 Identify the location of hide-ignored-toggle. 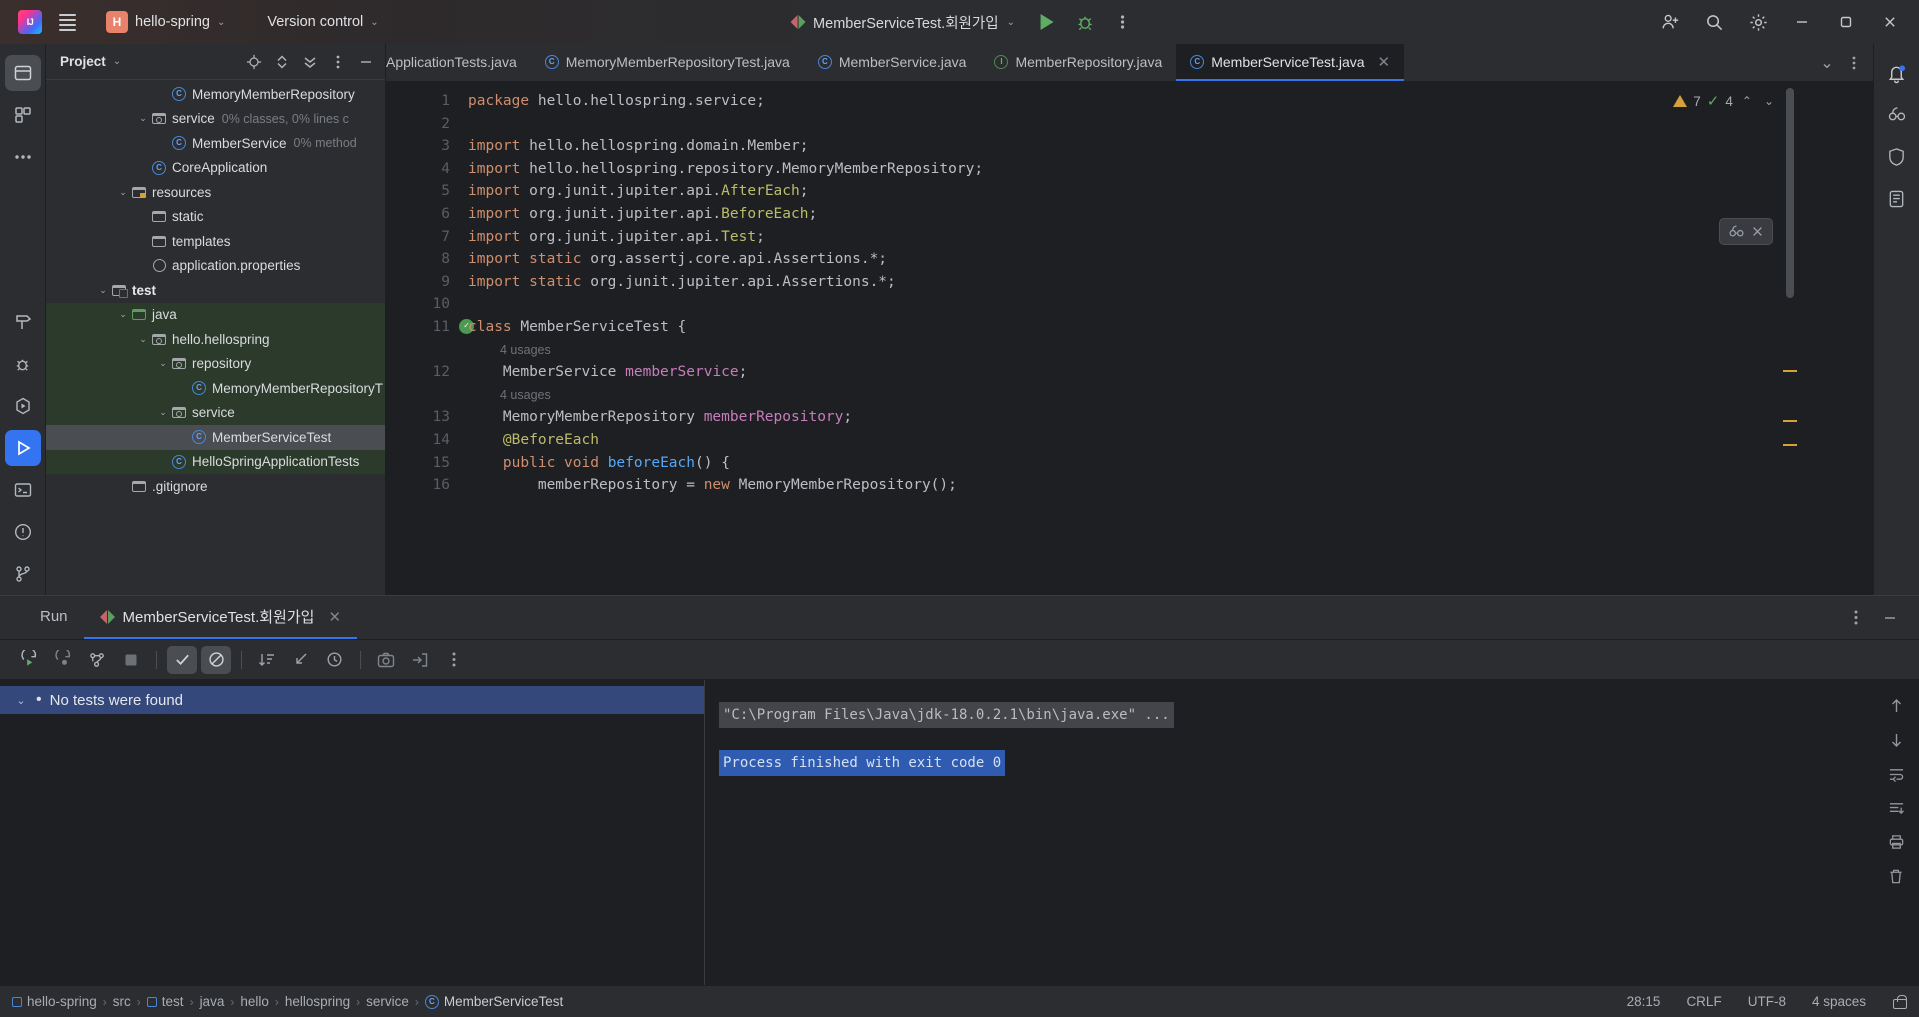
(216, 659).